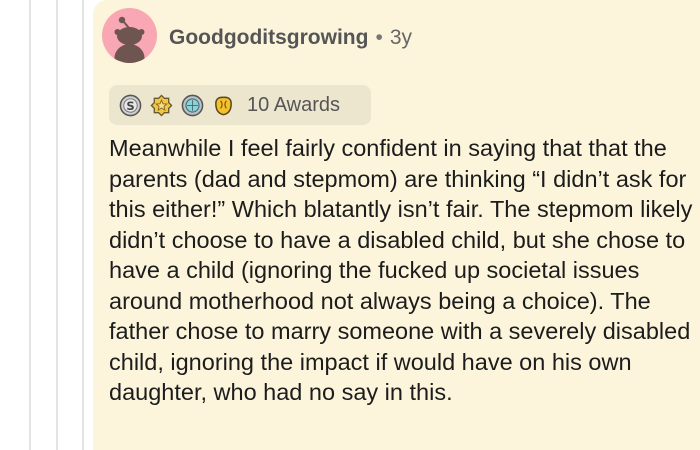 The height and width of the screenshot is (450, 700). Describe the element at coordinates (192, 105) in the screenshot. I see `platinum-award-icon` at that location.